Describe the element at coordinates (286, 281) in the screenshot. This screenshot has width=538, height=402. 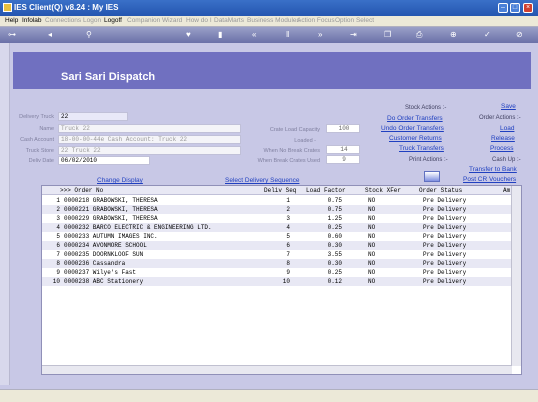
I see `cell-seq: 10` at that location.